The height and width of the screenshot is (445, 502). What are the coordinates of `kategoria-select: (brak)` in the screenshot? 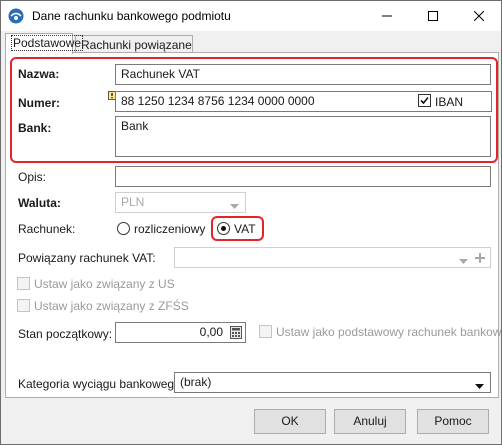 It's located at (332, 382).